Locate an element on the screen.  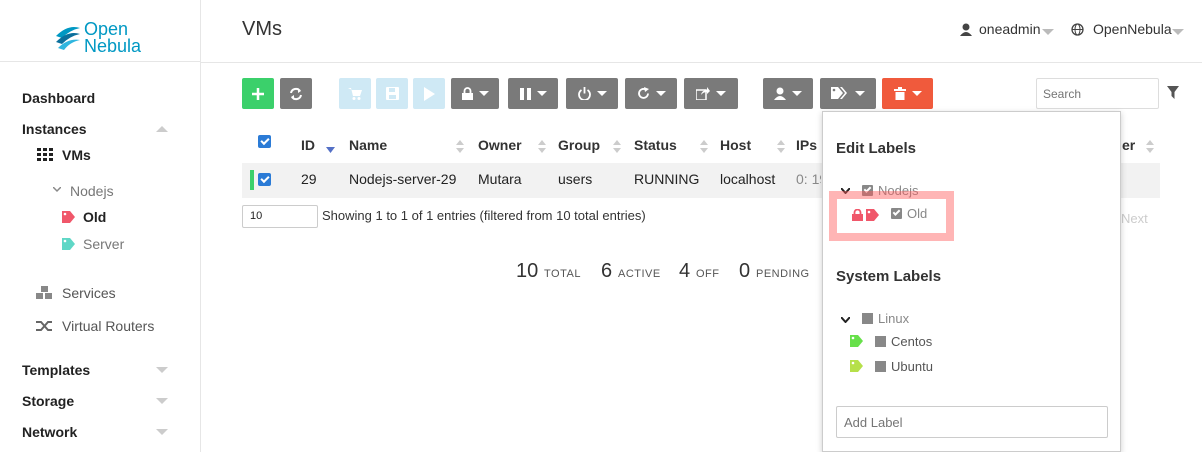
stat-off-count: 4 is located at coordinates (685, 271).